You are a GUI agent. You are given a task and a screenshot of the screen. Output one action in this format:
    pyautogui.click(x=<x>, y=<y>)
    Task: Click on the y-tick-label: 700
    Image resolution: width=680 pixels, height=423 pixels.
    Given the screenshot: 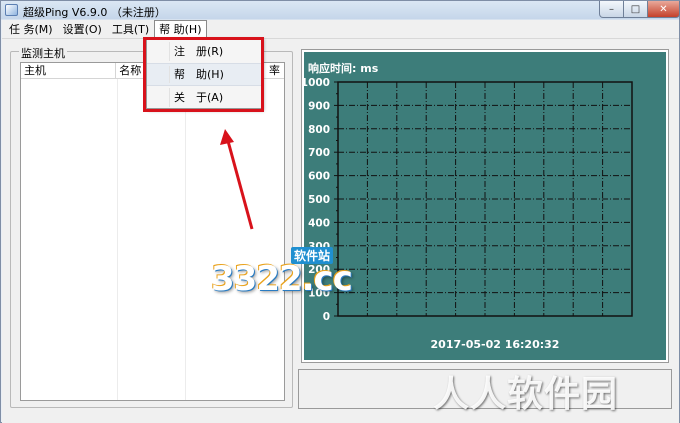 What is the action you would take?
    pyautogui.click(x=319, y=153)
    